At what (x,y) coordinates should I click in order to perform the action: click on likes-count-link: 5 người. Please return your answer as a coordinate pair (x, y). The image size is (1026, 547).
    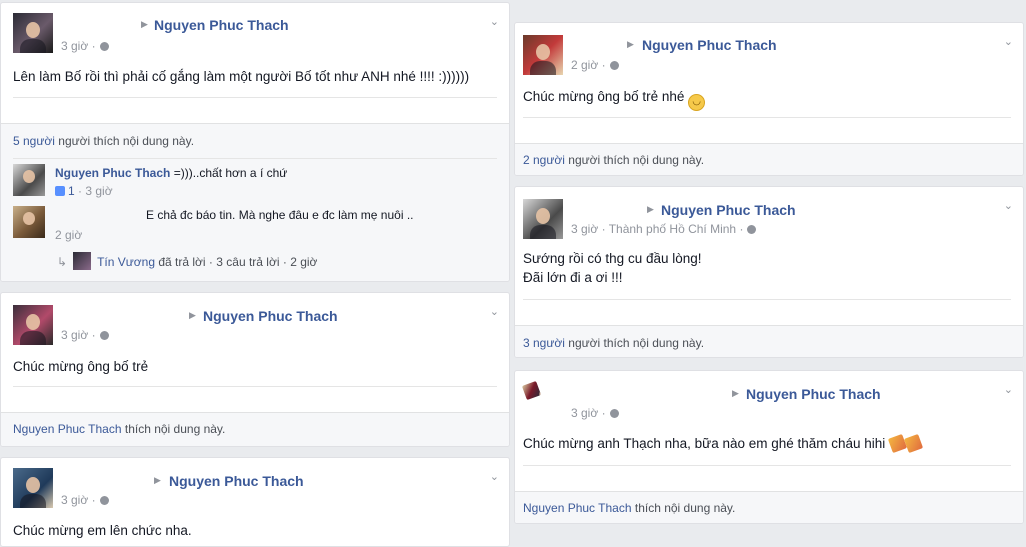
    Looking at the image, I should click on (34, 141).